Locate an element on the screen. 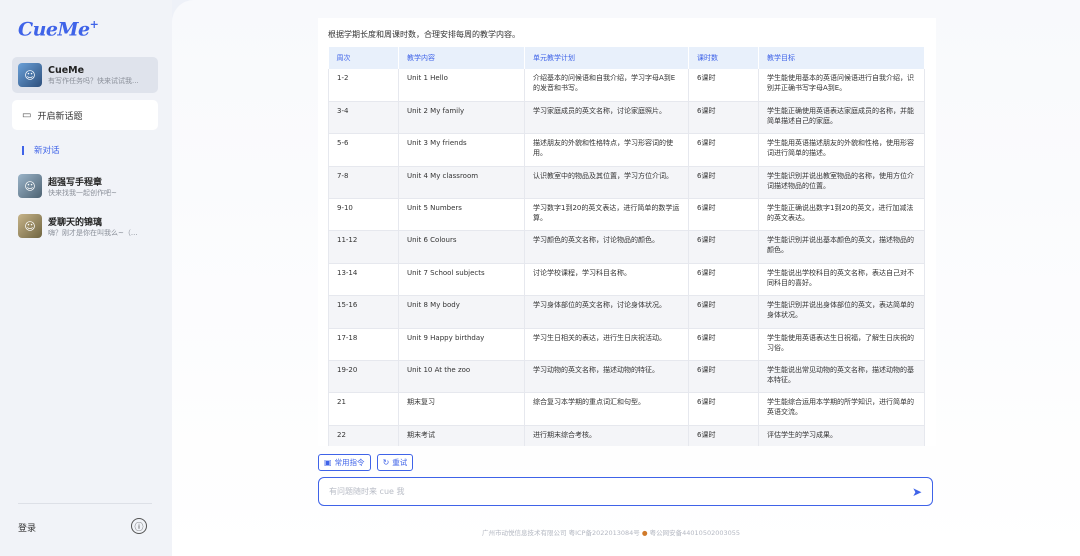 This screenshot has height=556, width=1080. table-cell: 学习数字1到20的英文表达，进行简单的数学运算。 is located at coordinates (606, 215).